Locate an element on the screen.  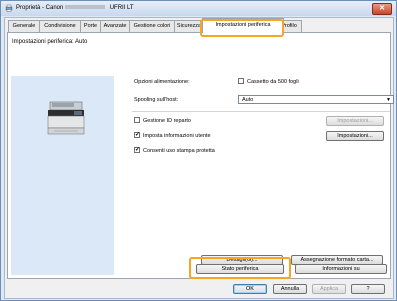
printer-icon is located at coordinates (9, 8).